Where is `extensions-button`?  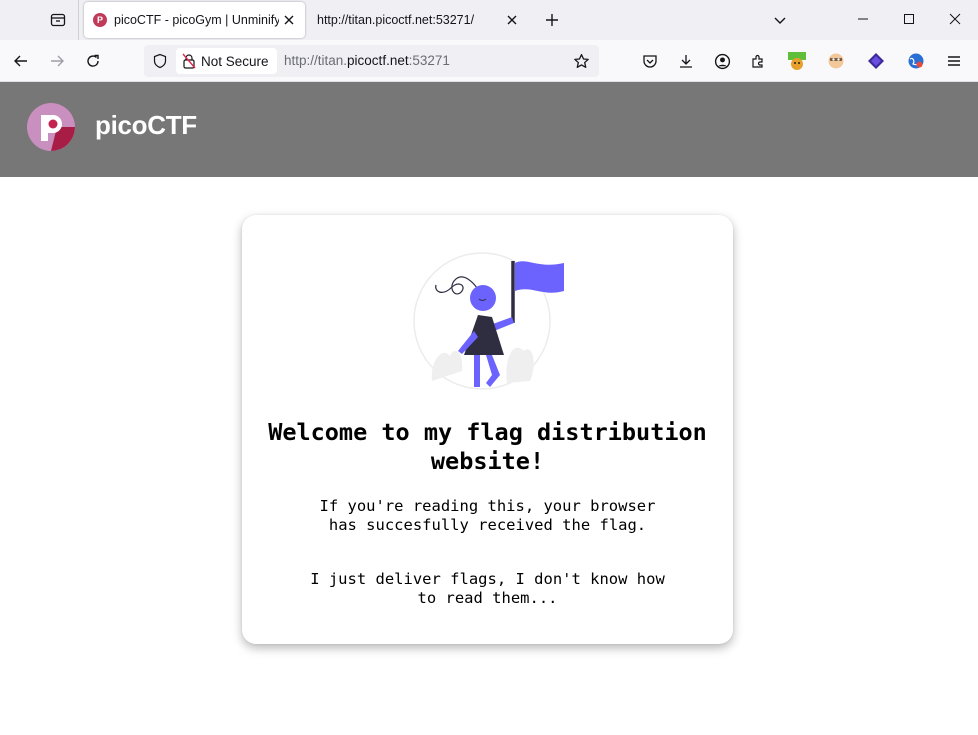
extensions-button is located at coordinates (758, 61).